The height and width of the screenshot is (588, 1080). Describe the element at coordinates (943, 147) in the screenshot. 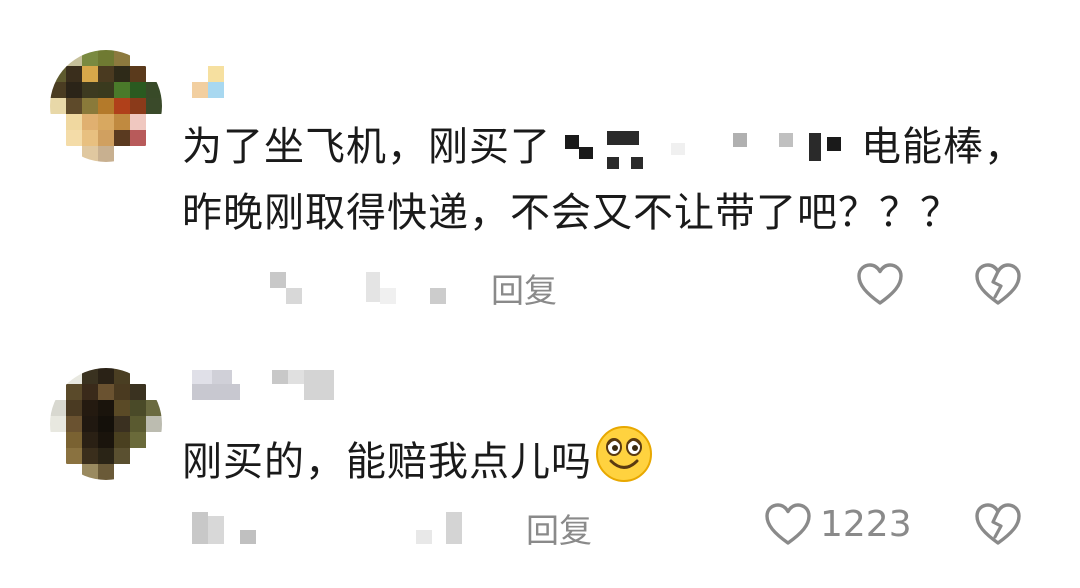

I see `comment-text-line1-end: 电能棒，` at that location.